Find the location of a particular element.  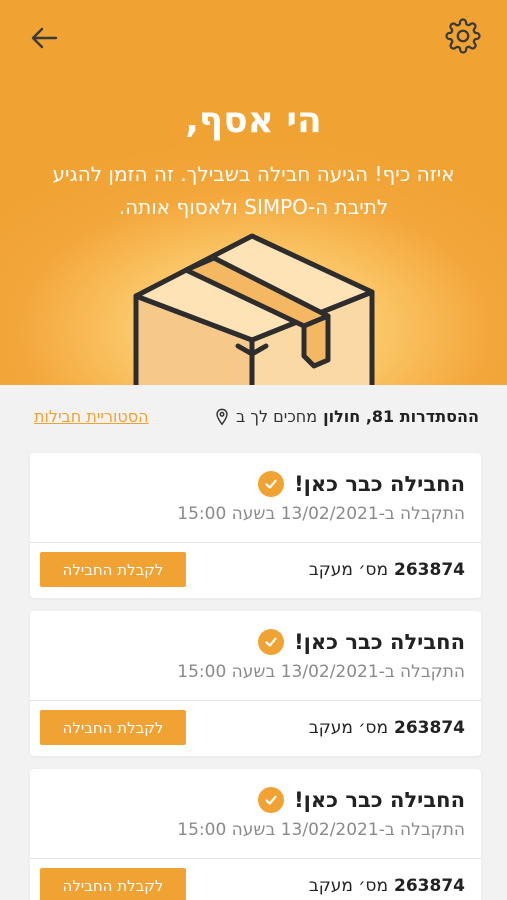

greeting-title: הי אסף, is located at coordinates (253, 120).